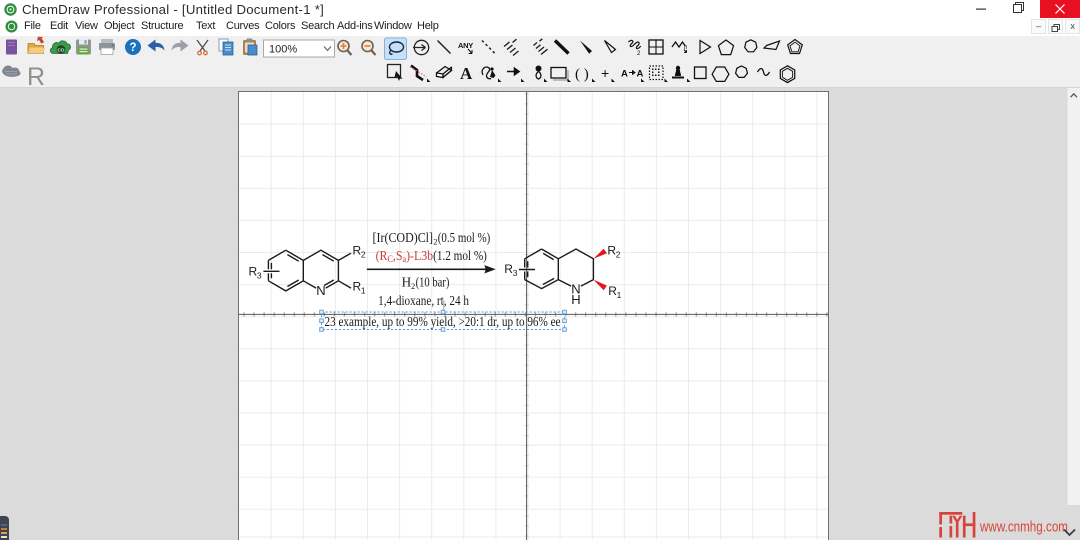 This screenshot has height=540, width=1080. Describe the element at coordinates (465, 45) in the screenshot. I see `svg-text: ANY` at that location.